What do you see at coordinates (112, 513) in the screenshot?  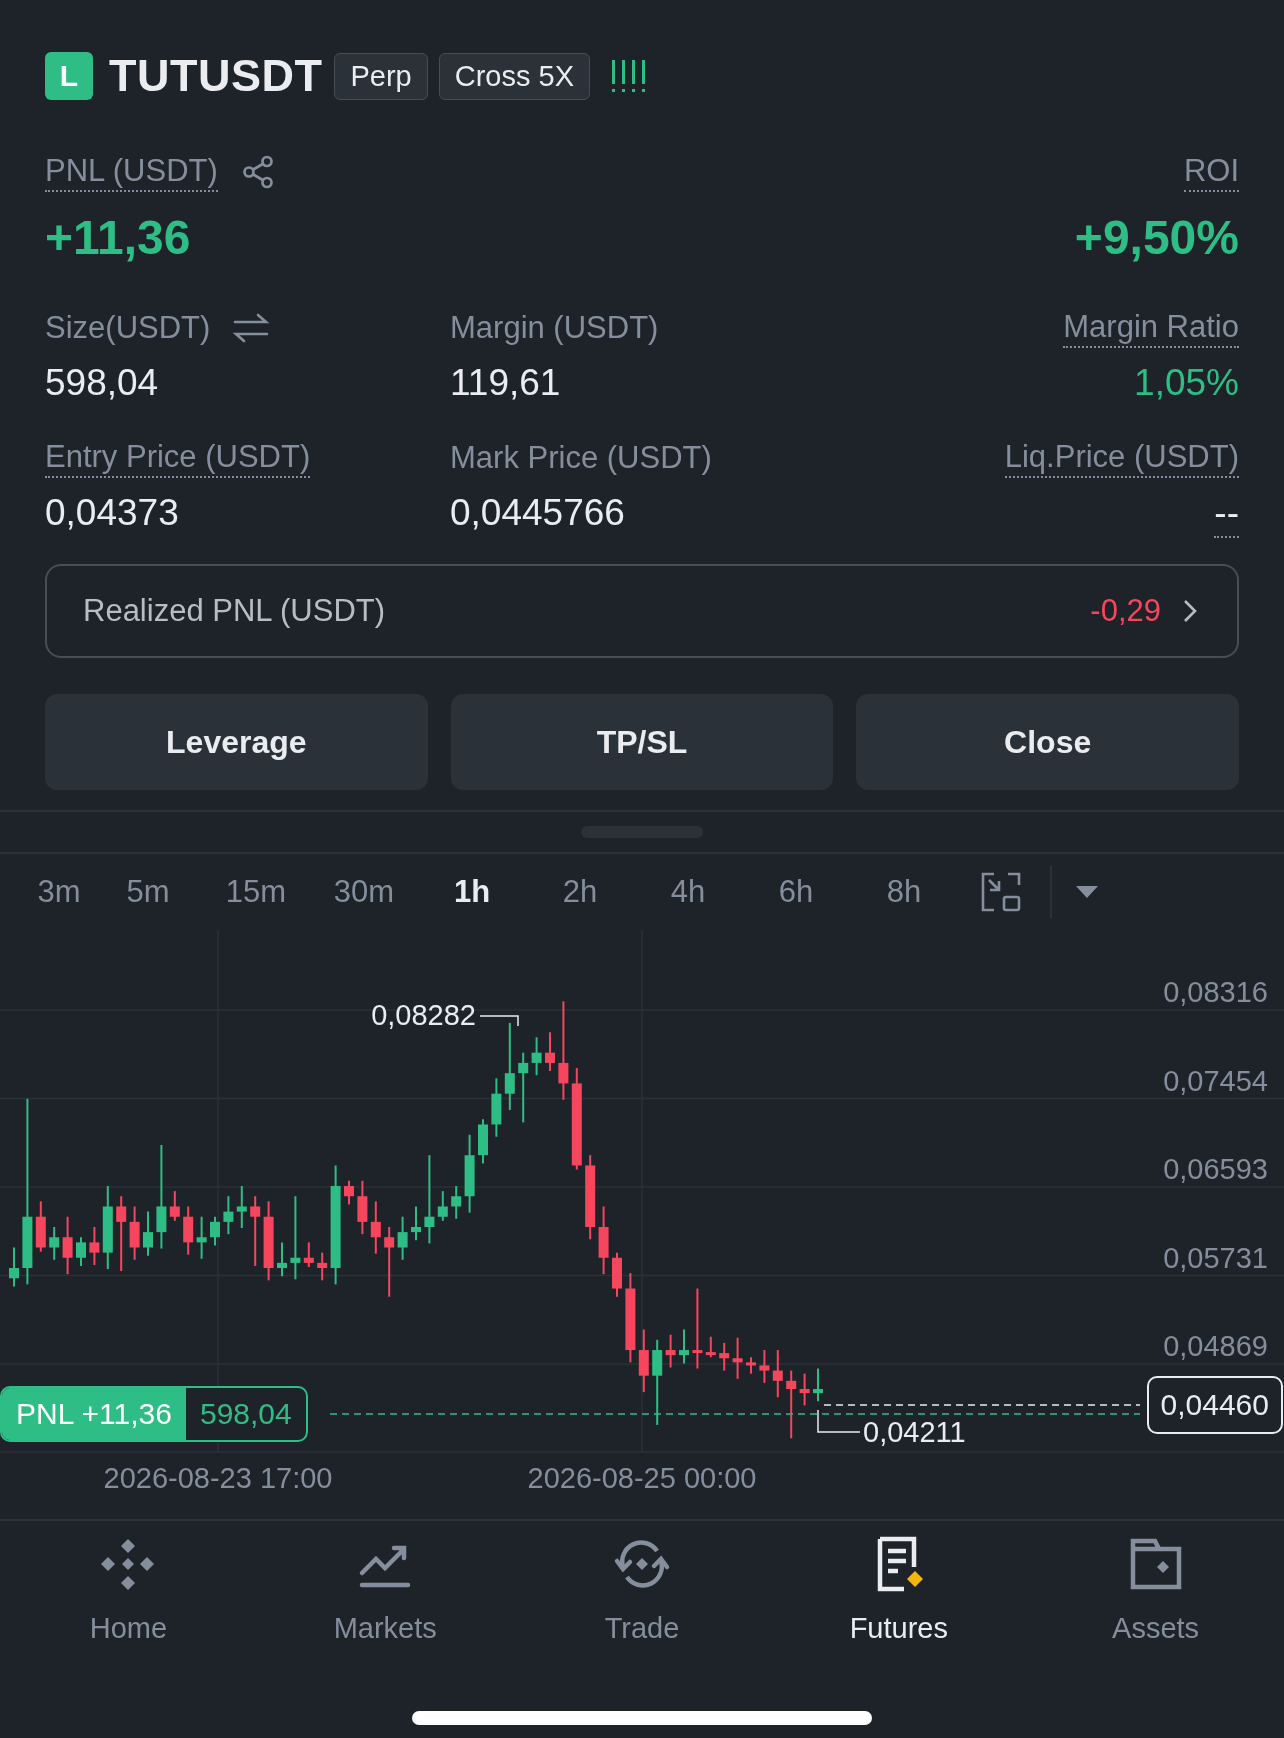 I see `stat-value: 0,04373` at bounding box center [112, 513].